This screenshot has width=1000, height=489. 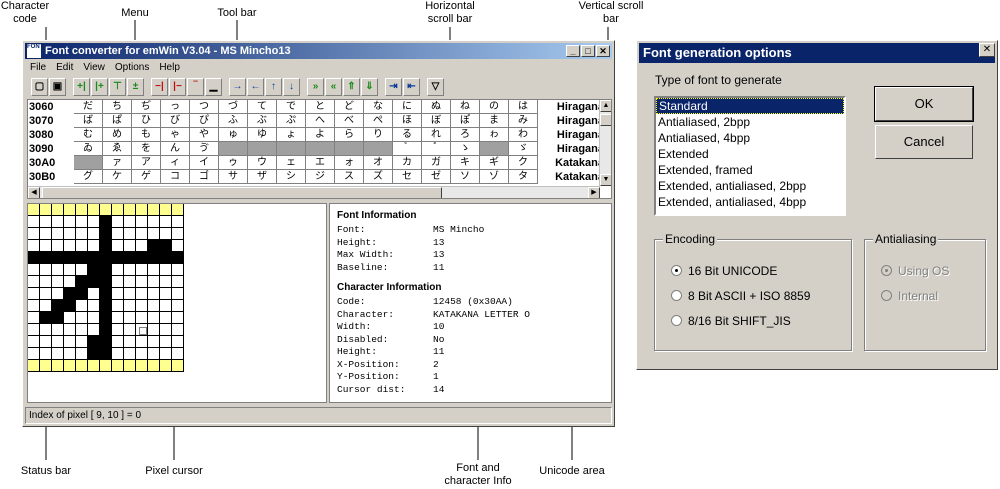 What do you see at coordinates (523, 107) in the screenshot?
I see `char-cell: は` at bounding box center [523, 107].